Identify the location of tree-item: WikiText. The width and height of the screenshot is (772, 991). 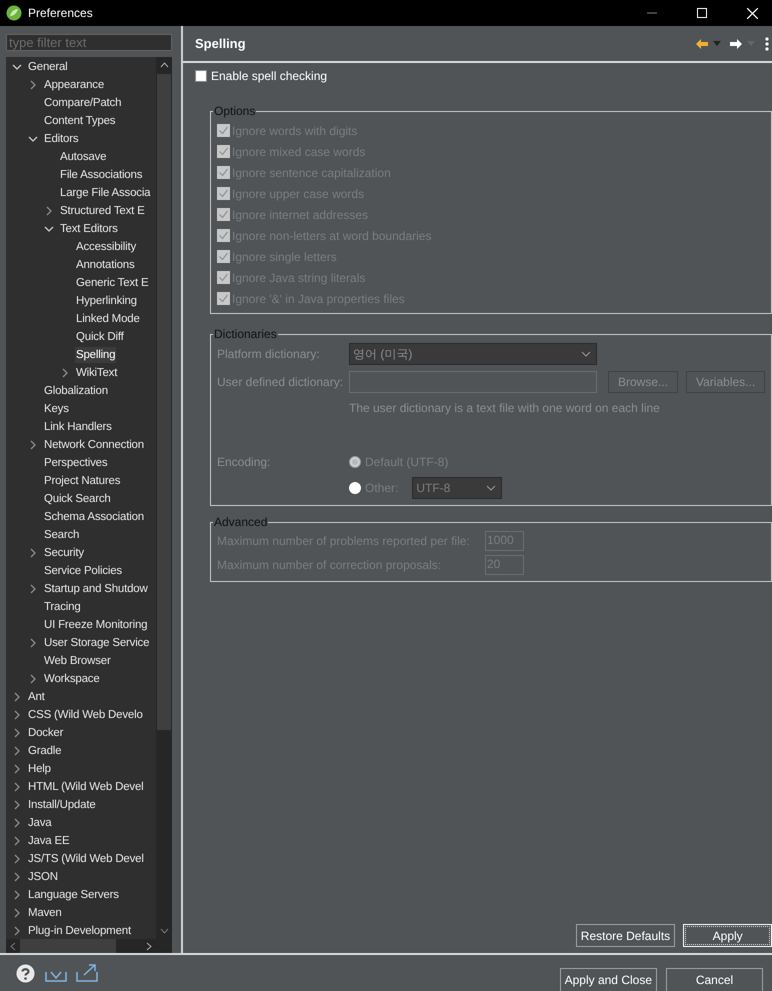
(96, 373).